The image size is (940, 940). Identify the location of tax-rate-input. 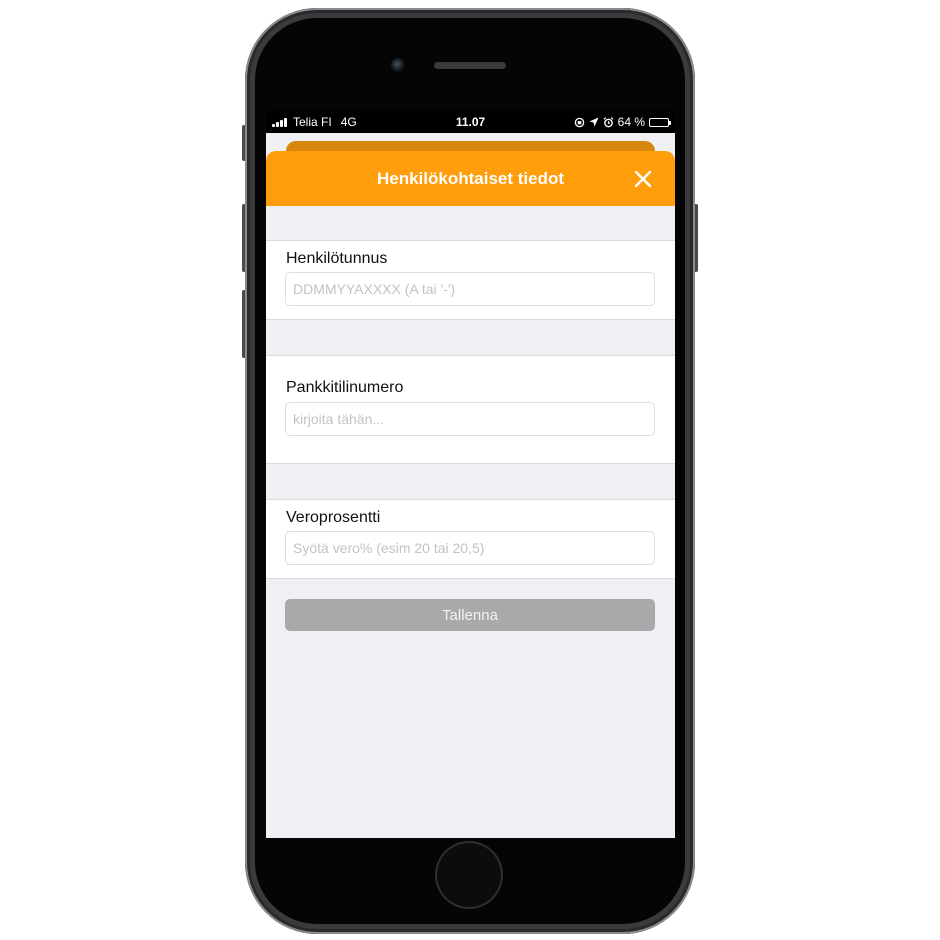
(470, 548).